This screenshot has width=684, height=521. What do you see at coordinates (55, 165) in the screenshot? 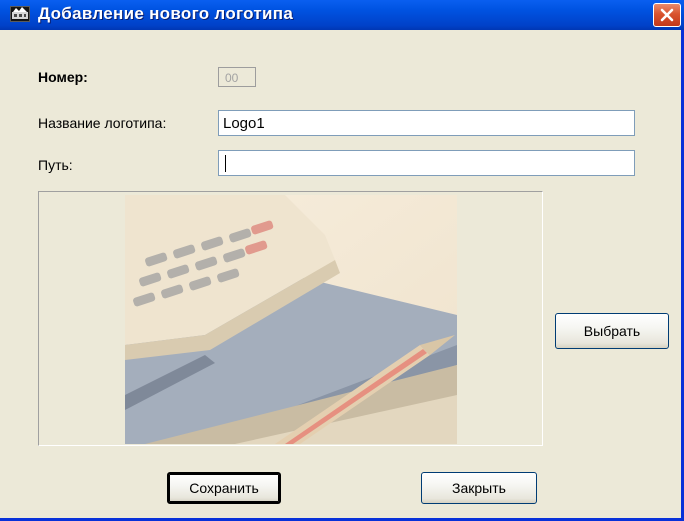
I see `path-label: Путь:` at bounding box center [55, 165].